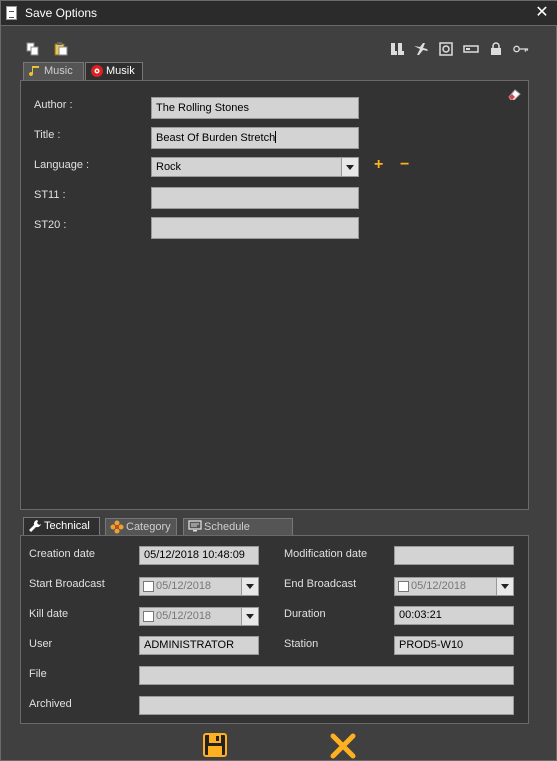 This screenshot has width=557, height=761. I want to click on monitor-icon, so click(195, 527).